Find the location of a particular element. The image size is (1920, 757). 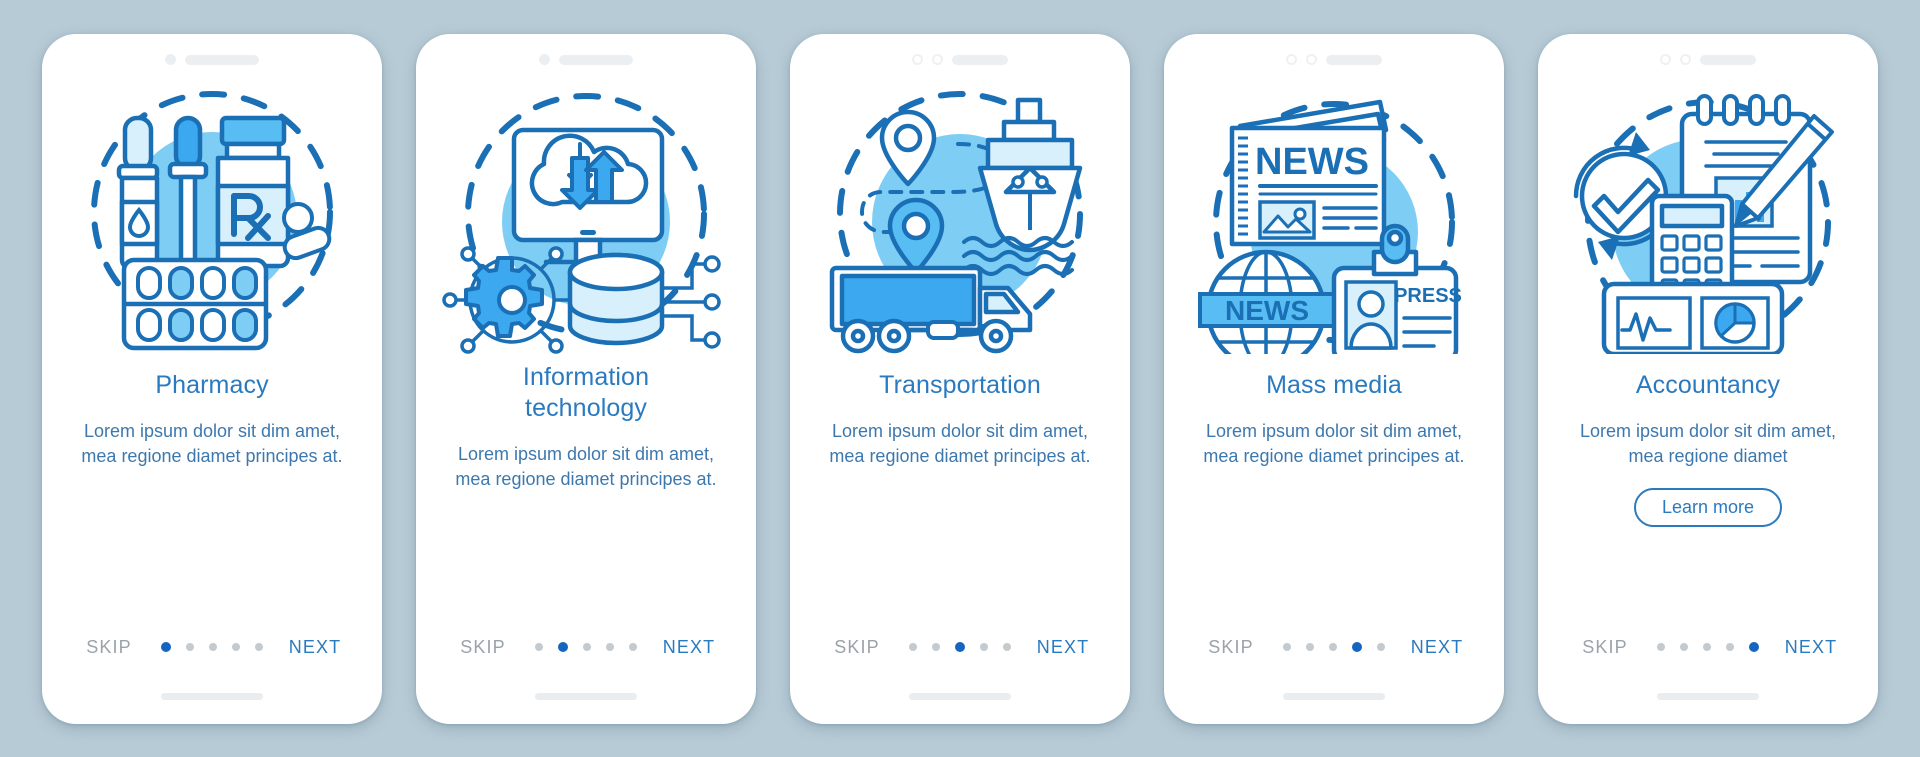

mass-media-illustration: NEWS NEWS PRESS is located at coordinates (1334, 218).